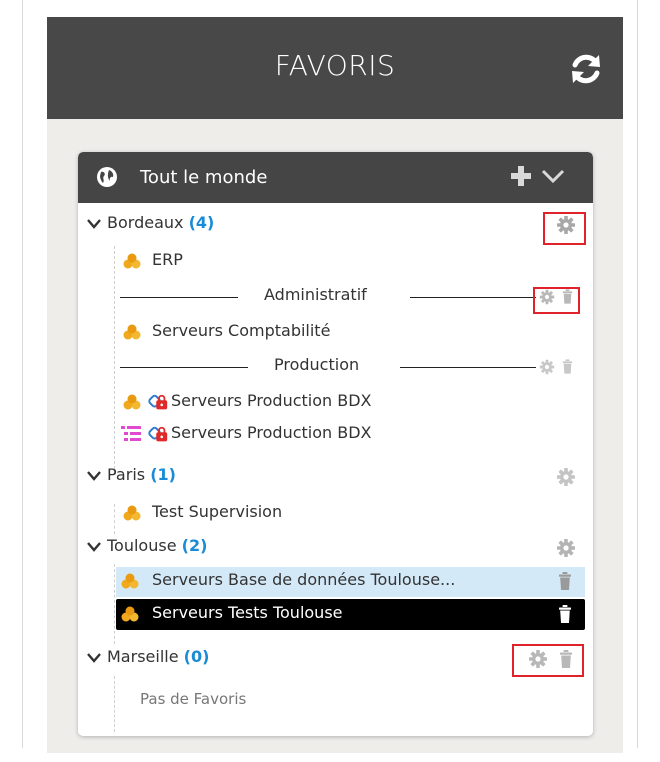 The width and height of the screenshot is (660, 762). I want to click on panel-header: FAVORIS, so click(335, 68).